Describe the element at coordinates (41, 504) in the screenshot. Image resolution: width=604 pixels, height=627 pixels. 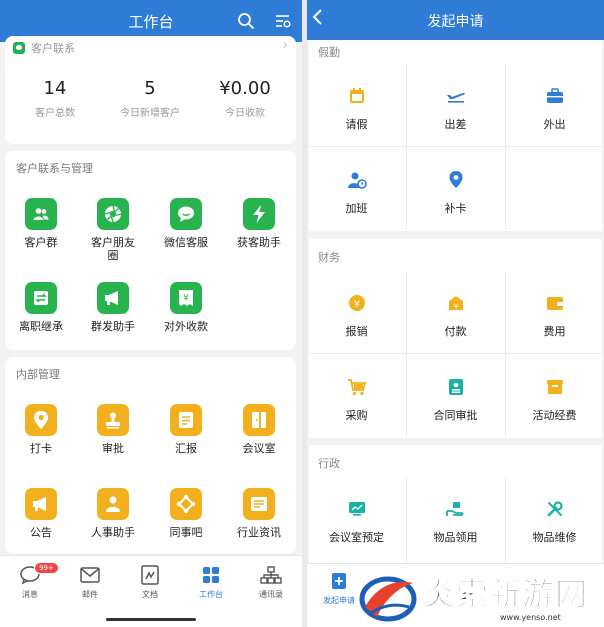
I see `megaphone-icon` at that location.